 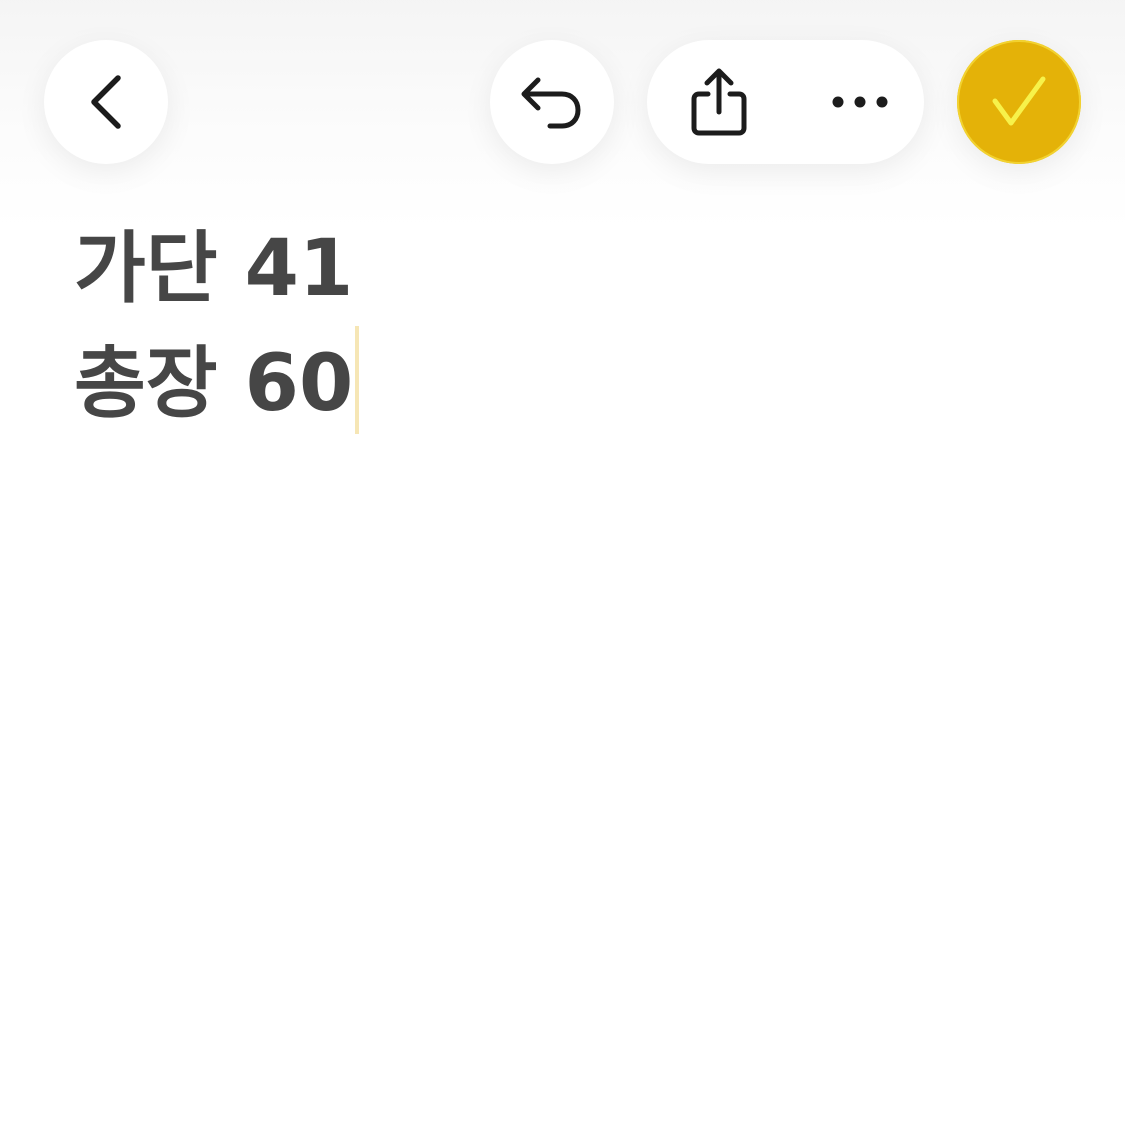 I want to click on more-button, so click(x=860, y=102).